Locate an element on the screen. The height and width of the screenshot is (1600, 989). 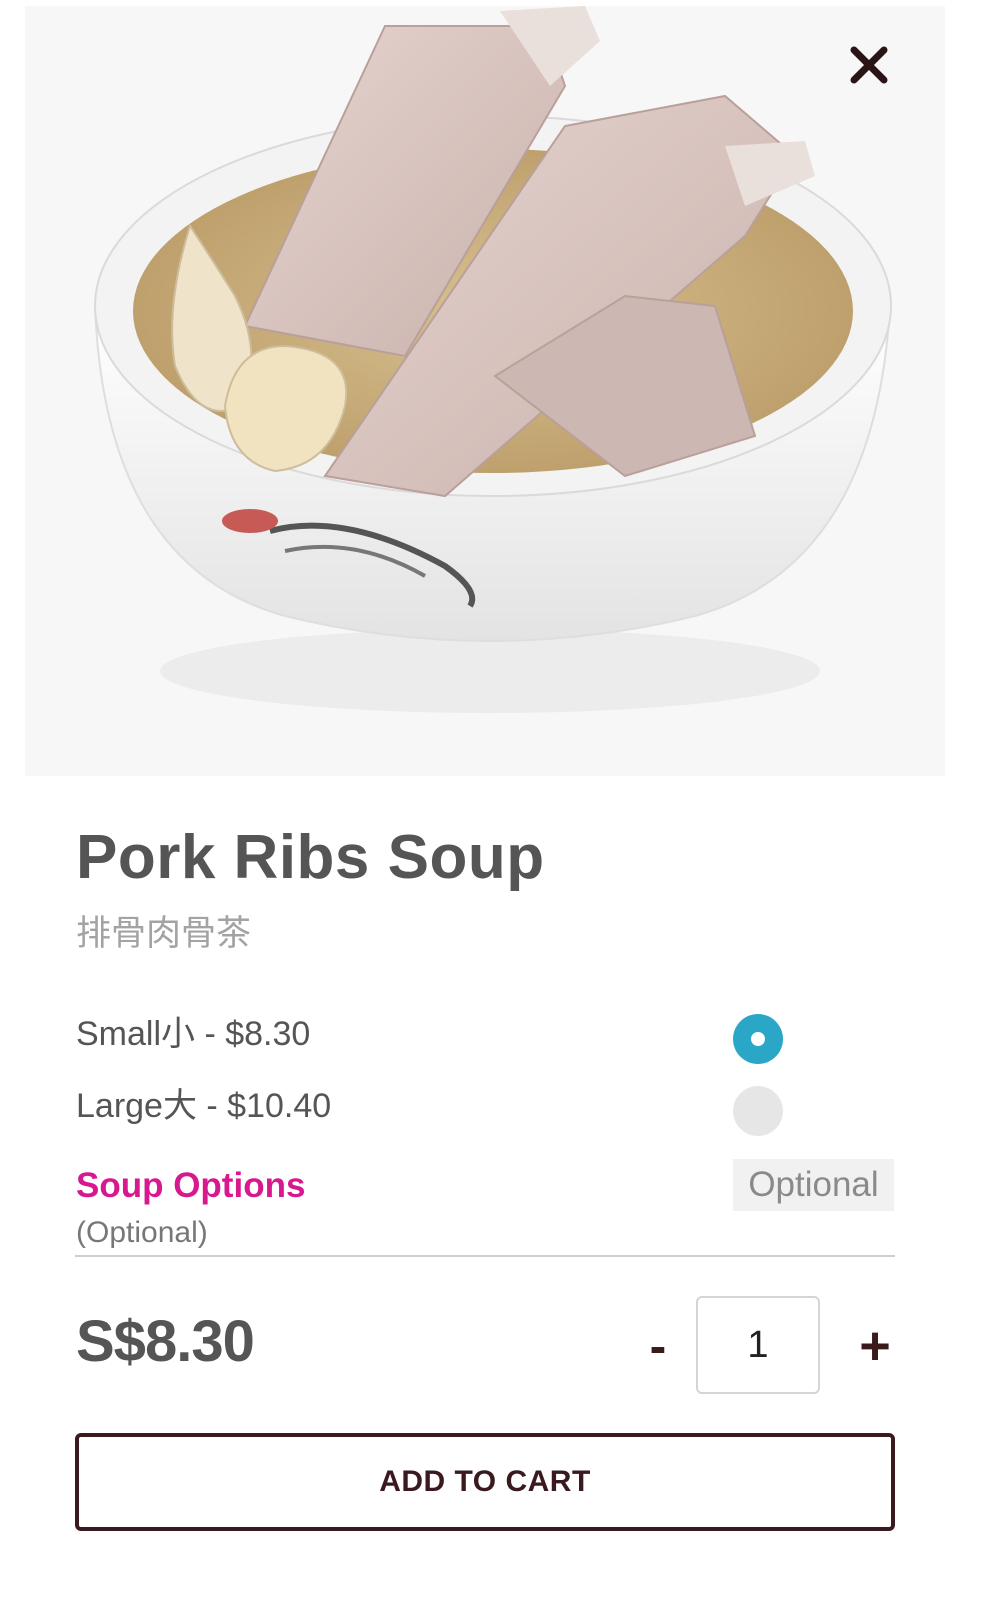
close-icon is located at coordinates (869, 65).